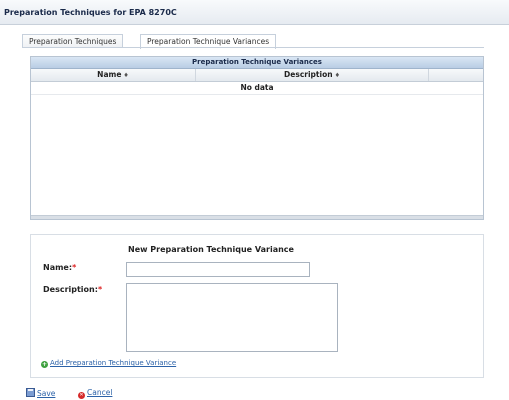 The width and height of the screenshot is (509, 400). What do you see at coordinates (208, 41) in the screenshot?
I see `tab-label: Preparation Technique Variances` at bounding box center [208, 41].